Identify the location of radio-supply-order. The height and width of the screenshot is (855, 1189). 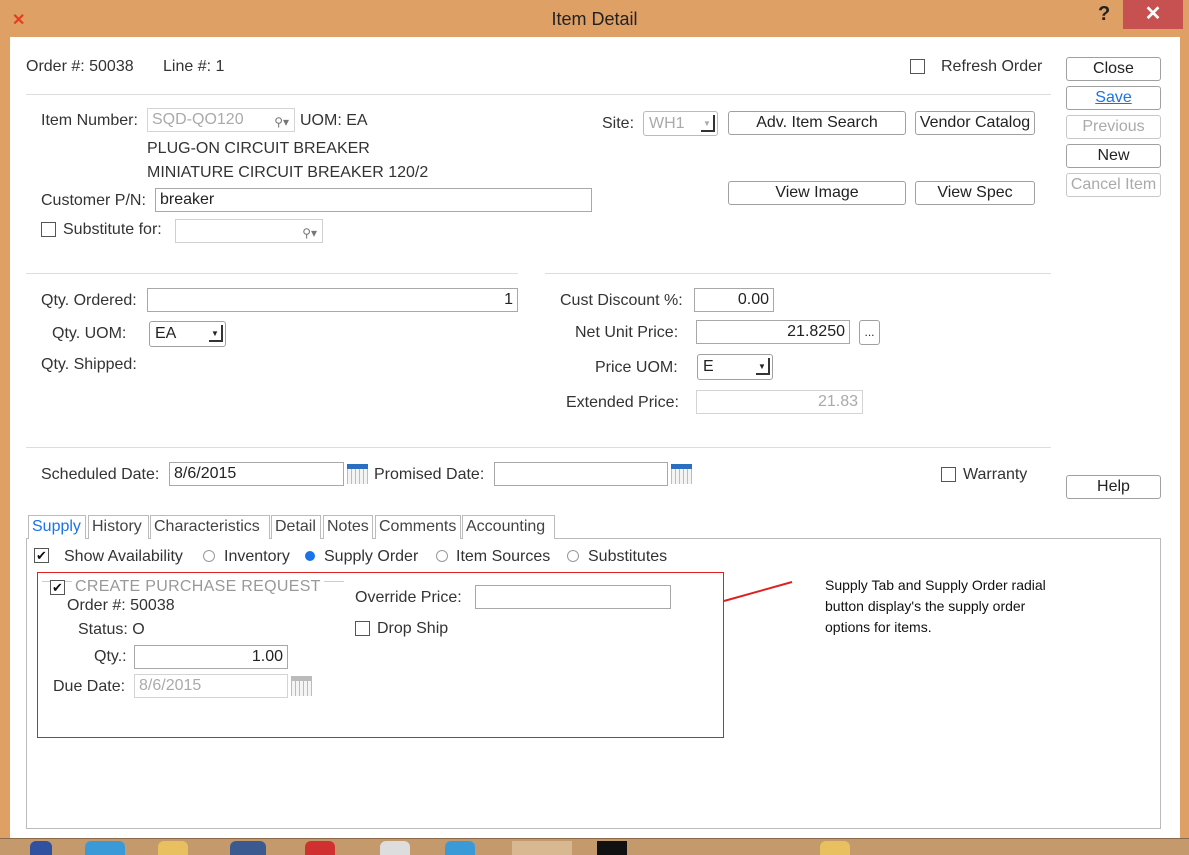
(310, 556).